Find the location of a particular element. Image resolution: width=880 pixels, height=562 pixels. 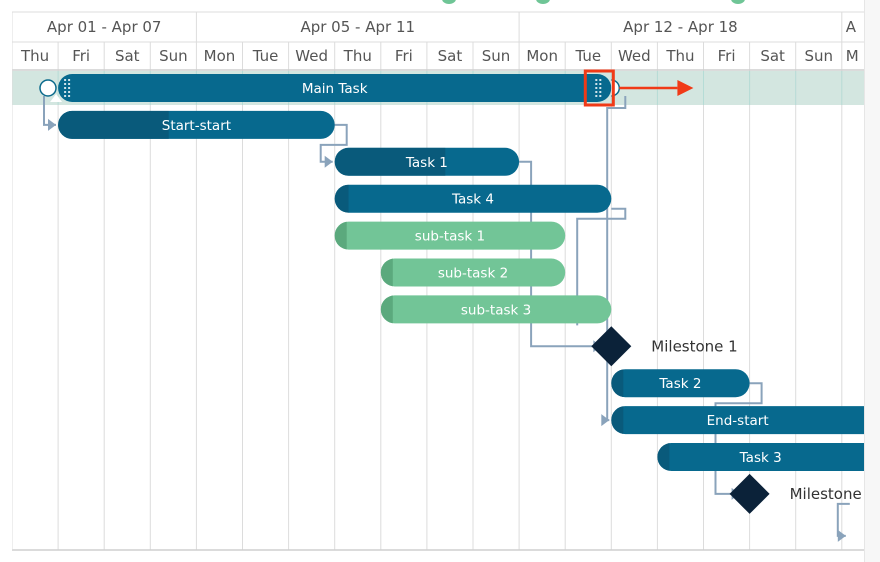

task-bar-subtask3: sub-task 3 is located at coordinates (496, 309).